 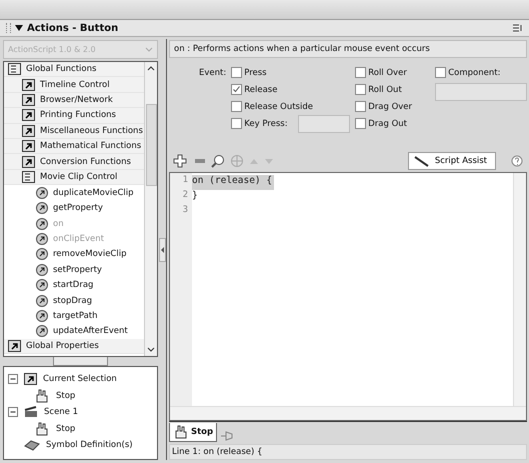 I want to click on toolbox-item: Movie Clip Control, so click(x=74, y=178).